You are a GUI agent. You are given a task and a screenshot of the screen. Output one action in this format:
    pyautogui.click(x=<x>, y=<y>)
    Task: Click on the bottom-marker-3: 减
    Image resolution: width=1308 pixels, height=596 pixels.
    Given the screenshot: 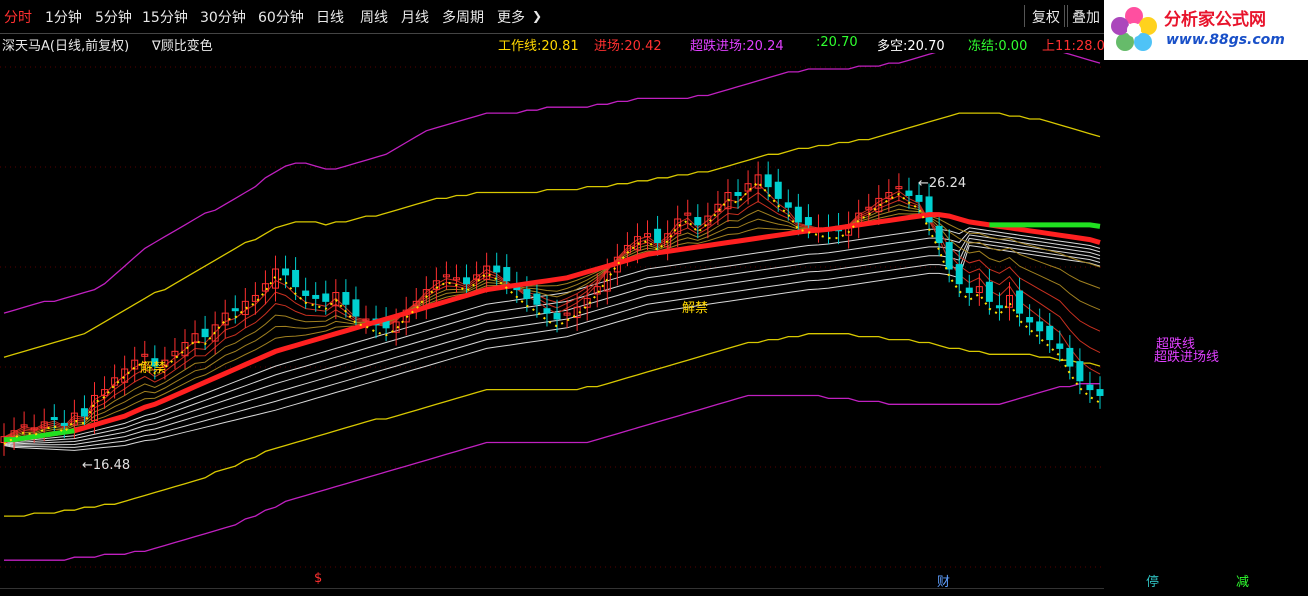 What is the action you would take?
    pyautogui.click(x=1243, y=582)
    